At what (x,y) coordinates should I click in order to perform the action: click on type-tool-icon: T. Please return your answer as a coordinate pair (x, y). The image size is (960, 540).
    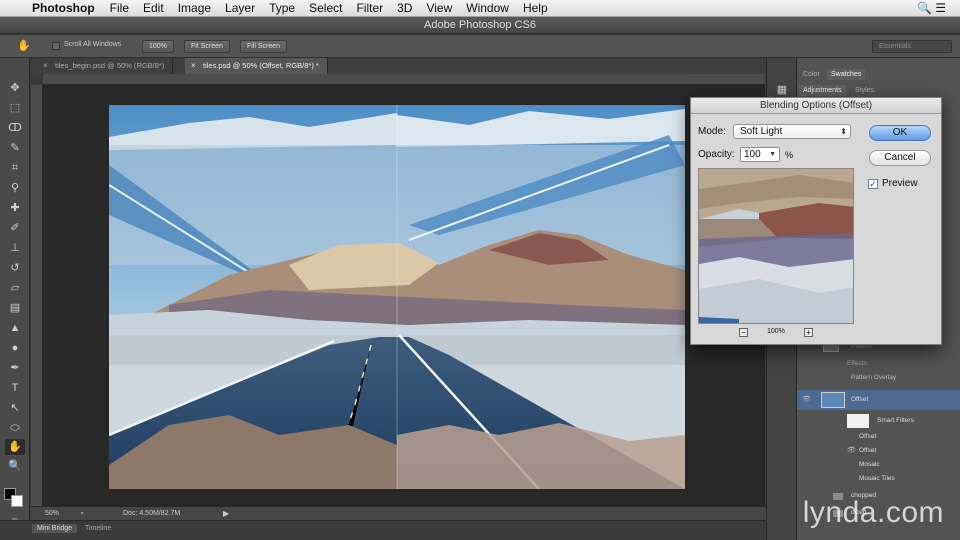
    Looking at the image, I should click on (15, 388).